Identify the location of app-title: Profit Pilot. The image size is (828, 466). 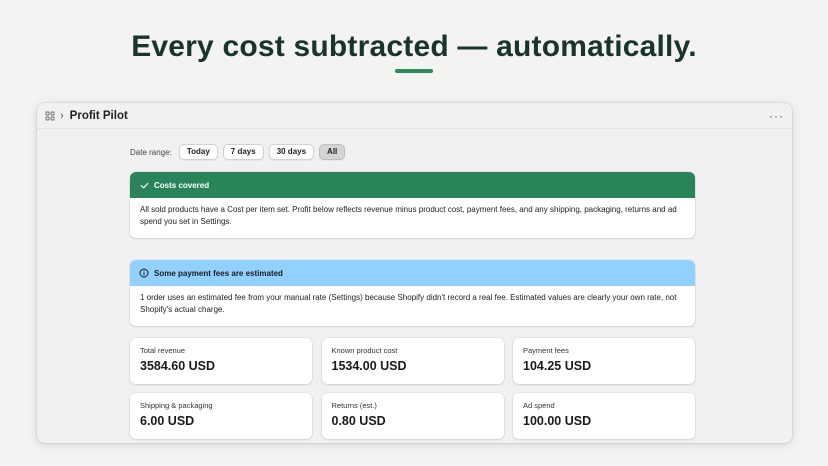
(99, 116).